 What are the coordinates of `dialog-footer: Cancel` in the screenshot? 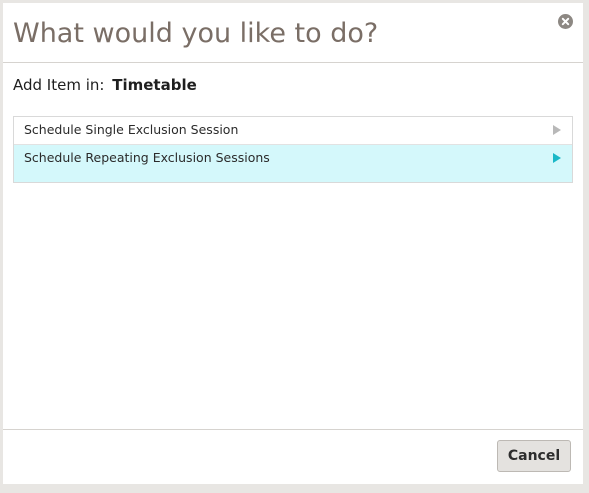 It's located at (293, 457).